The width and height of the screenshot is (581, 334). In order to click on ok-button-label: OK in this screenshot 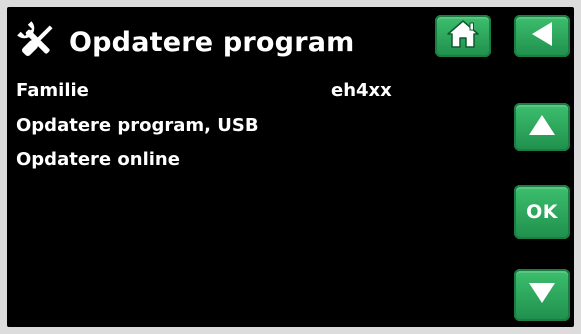, I will do `click(542, 212)`.